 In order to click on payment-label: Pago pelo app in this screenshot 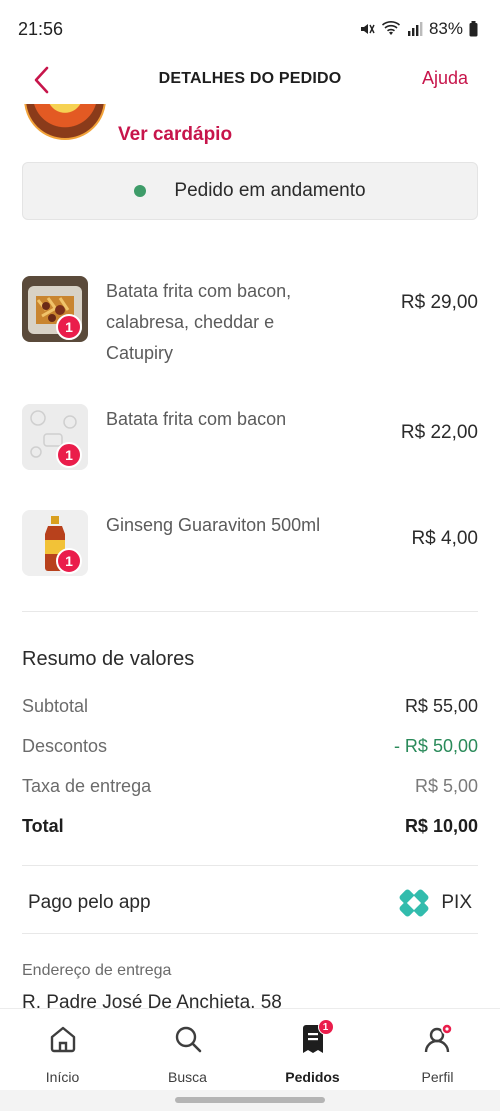, I will do `click(89, 902)`.